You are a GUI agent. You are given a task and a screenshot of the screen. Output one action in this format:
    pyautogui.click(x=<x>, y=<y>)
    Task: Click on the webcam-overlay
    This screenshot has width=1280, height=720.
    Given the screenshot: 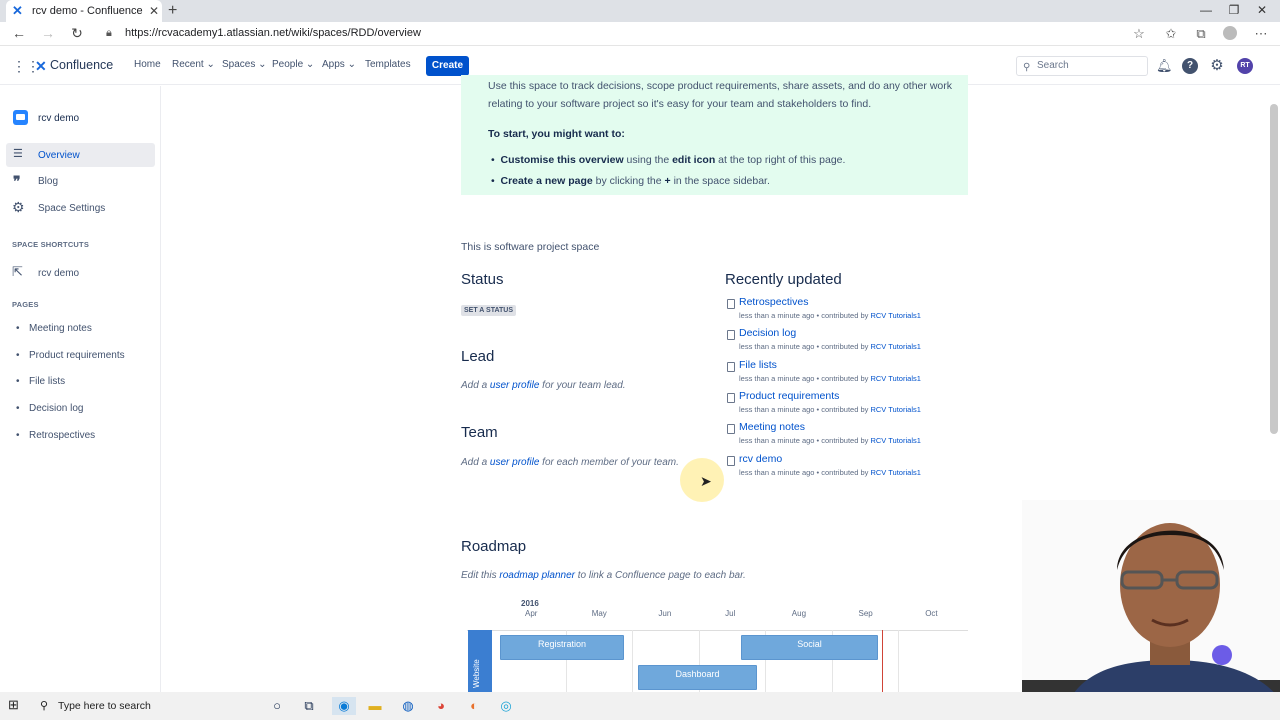 What is the action you would take?
    pyautogui.click(x=1151, y=610)
    